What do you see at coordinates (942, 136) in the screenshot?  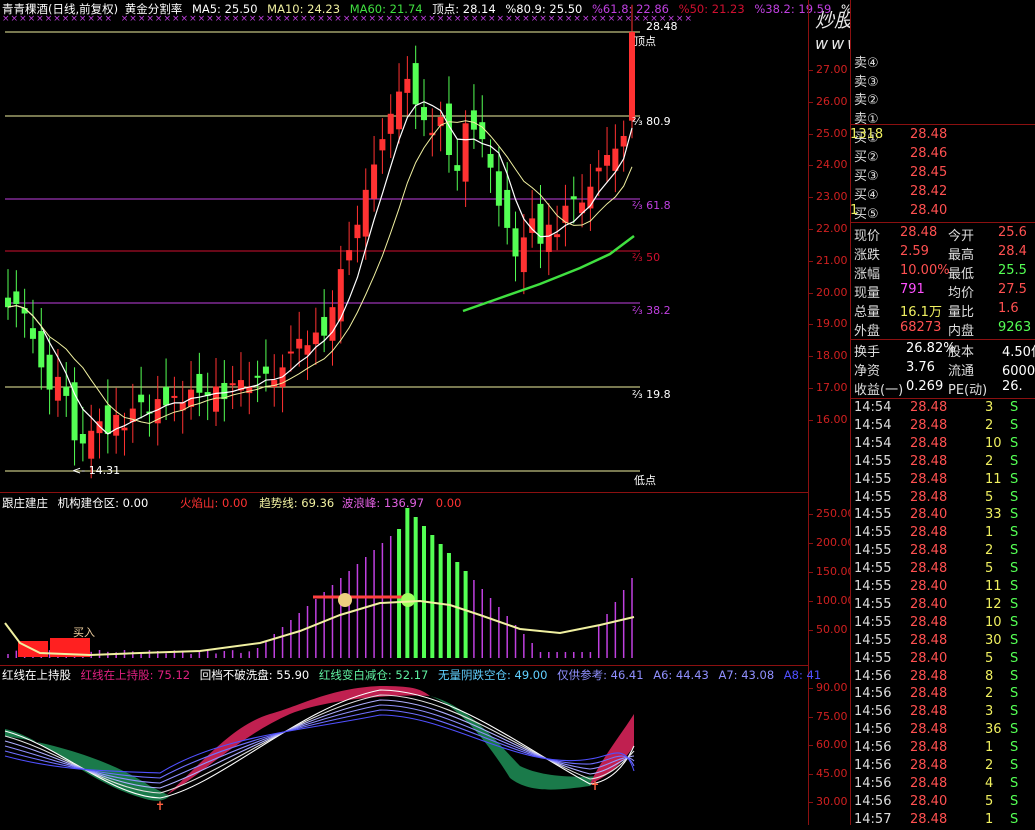 I see `buy-row: 买① 28.48 1318` at bounding box center [942, 136].